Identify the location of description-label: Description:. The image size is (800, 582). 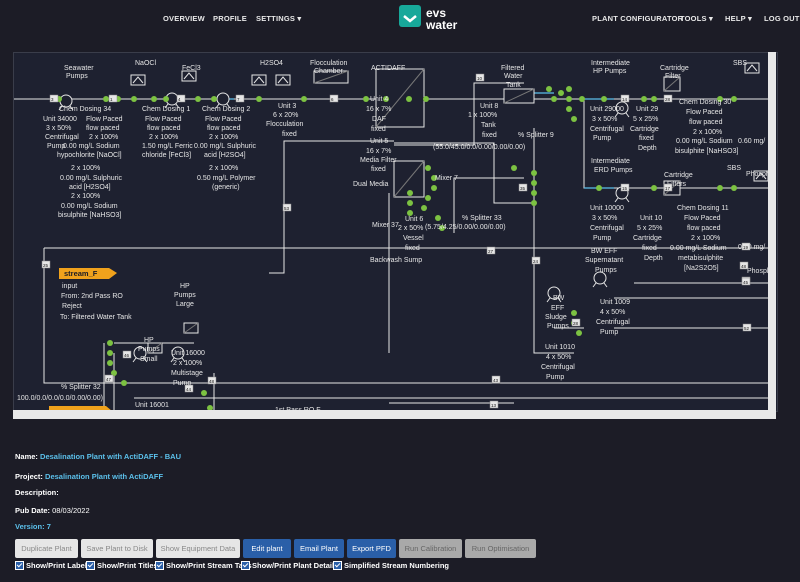
(37, 492).